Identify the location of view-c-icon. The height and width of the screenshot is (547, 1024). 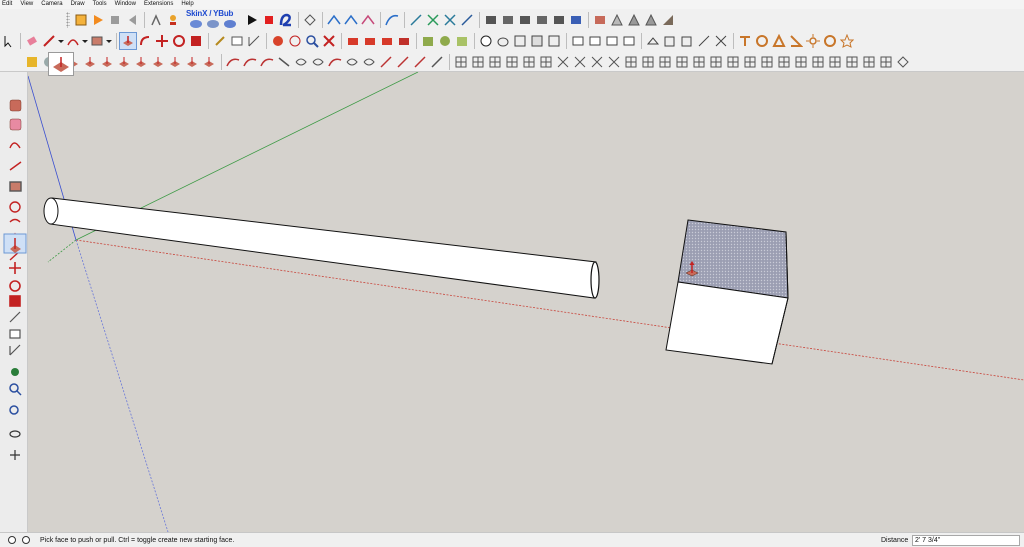
(612, 41).